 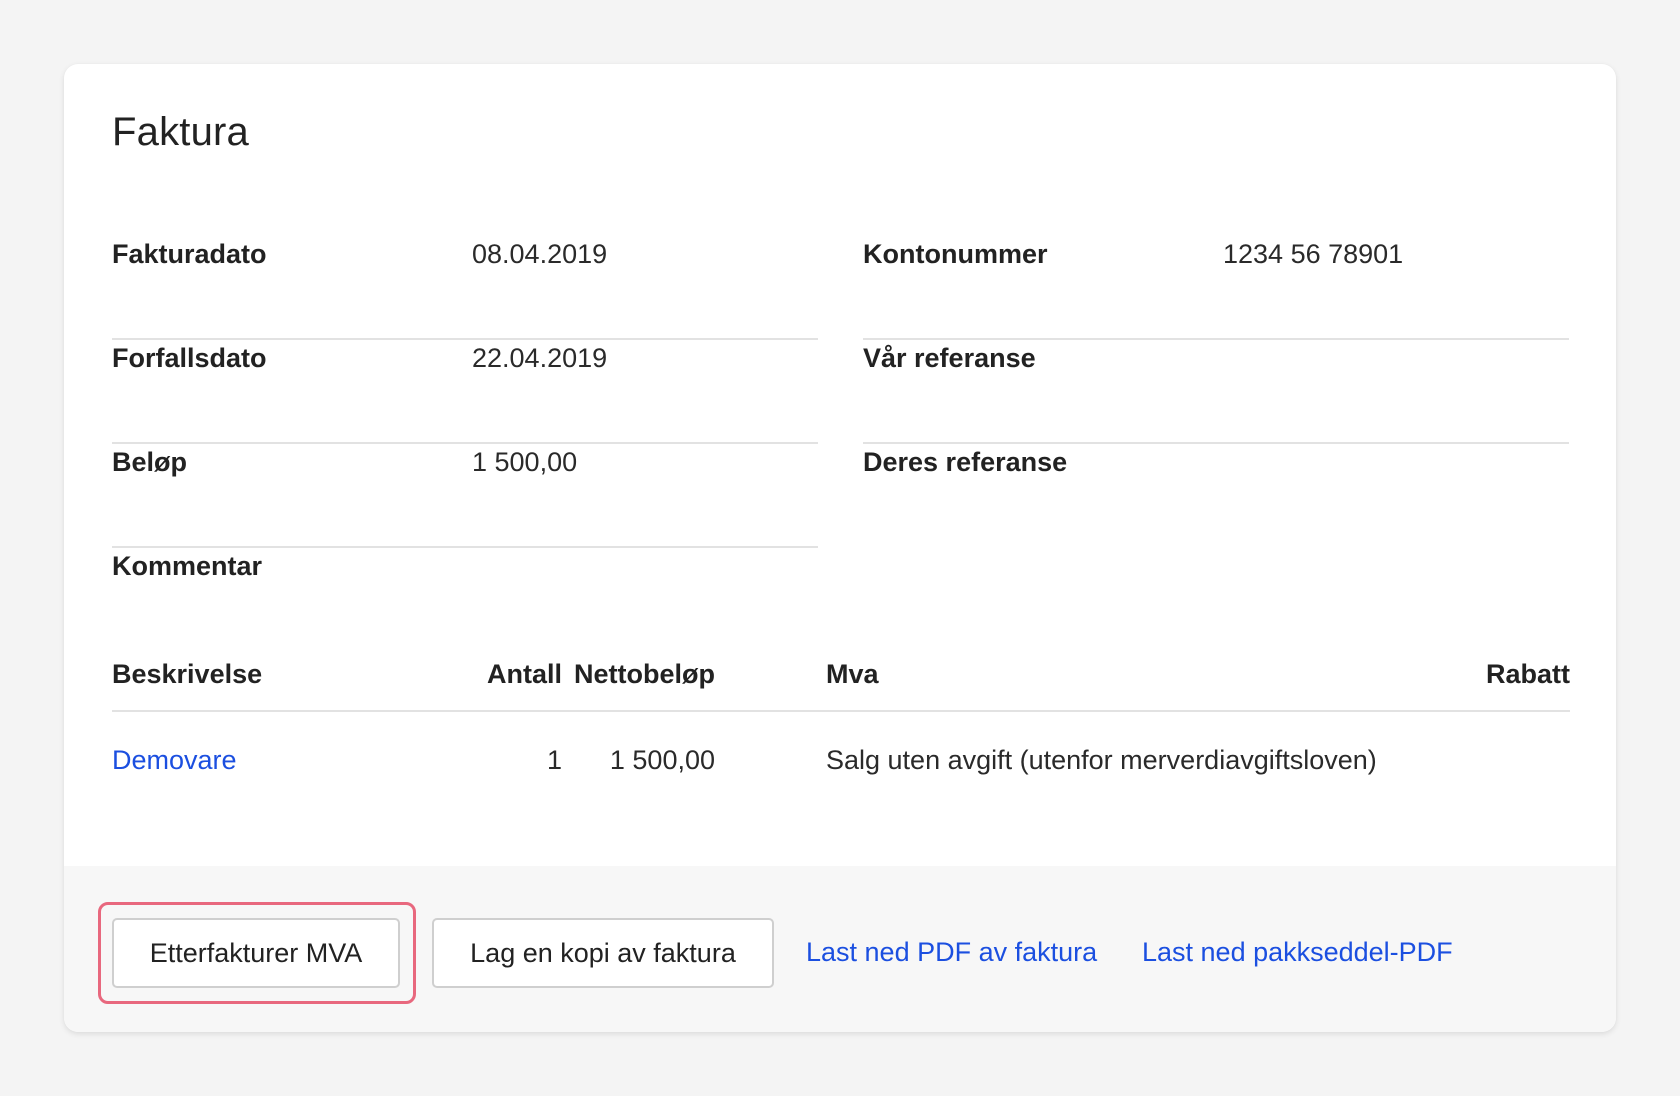 I want to click on header-description: Beskrivelse, so click(x=187, y=674).